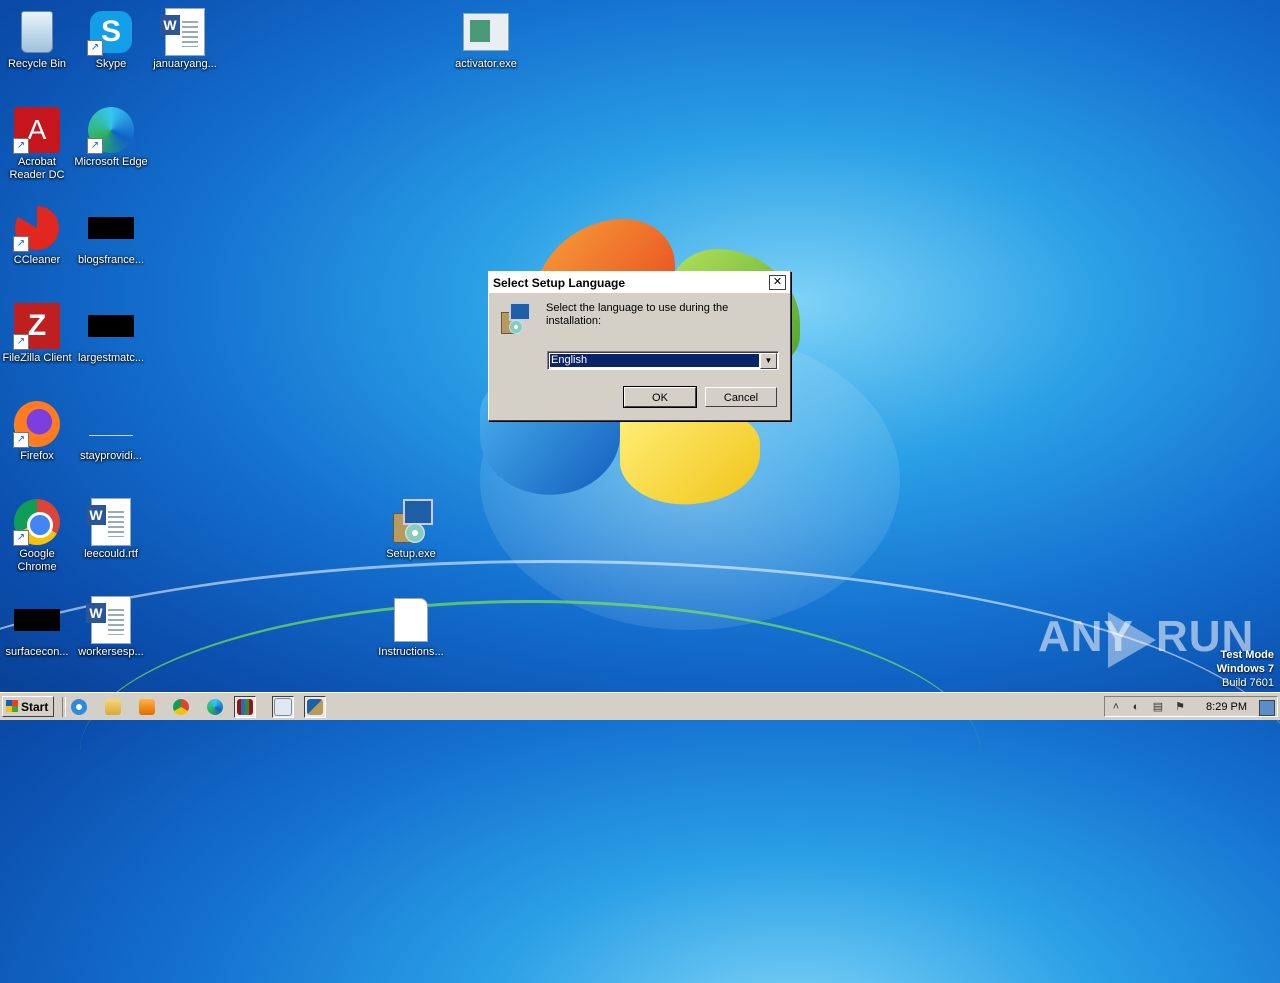  What do you see at coordinates (181, 707) in the screenshot?
I see `chrome-icon` at bounding box center [181, 707].